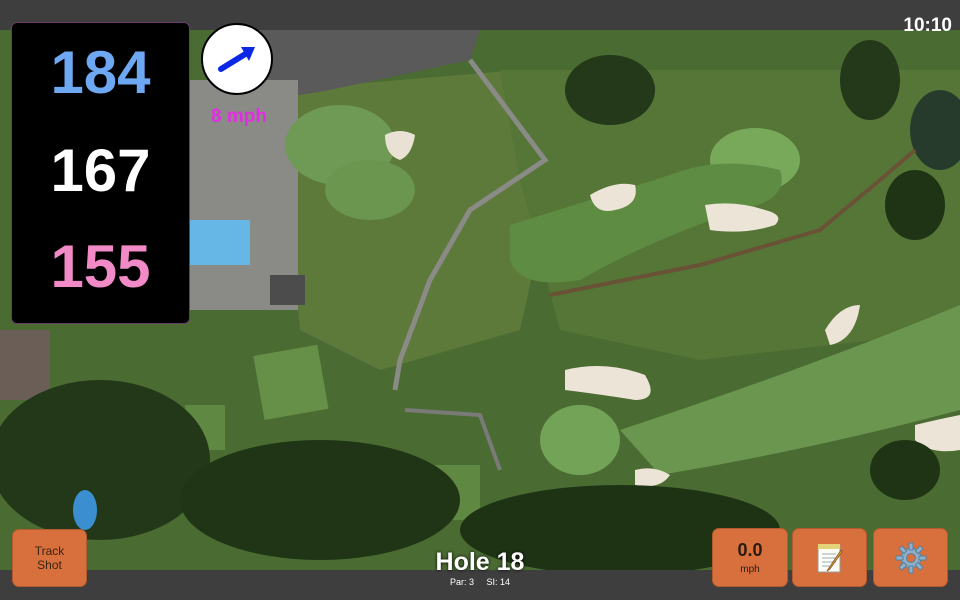 The image size is (960, 600). I want to click on hole-par: Par: 3, so click(461, 582).